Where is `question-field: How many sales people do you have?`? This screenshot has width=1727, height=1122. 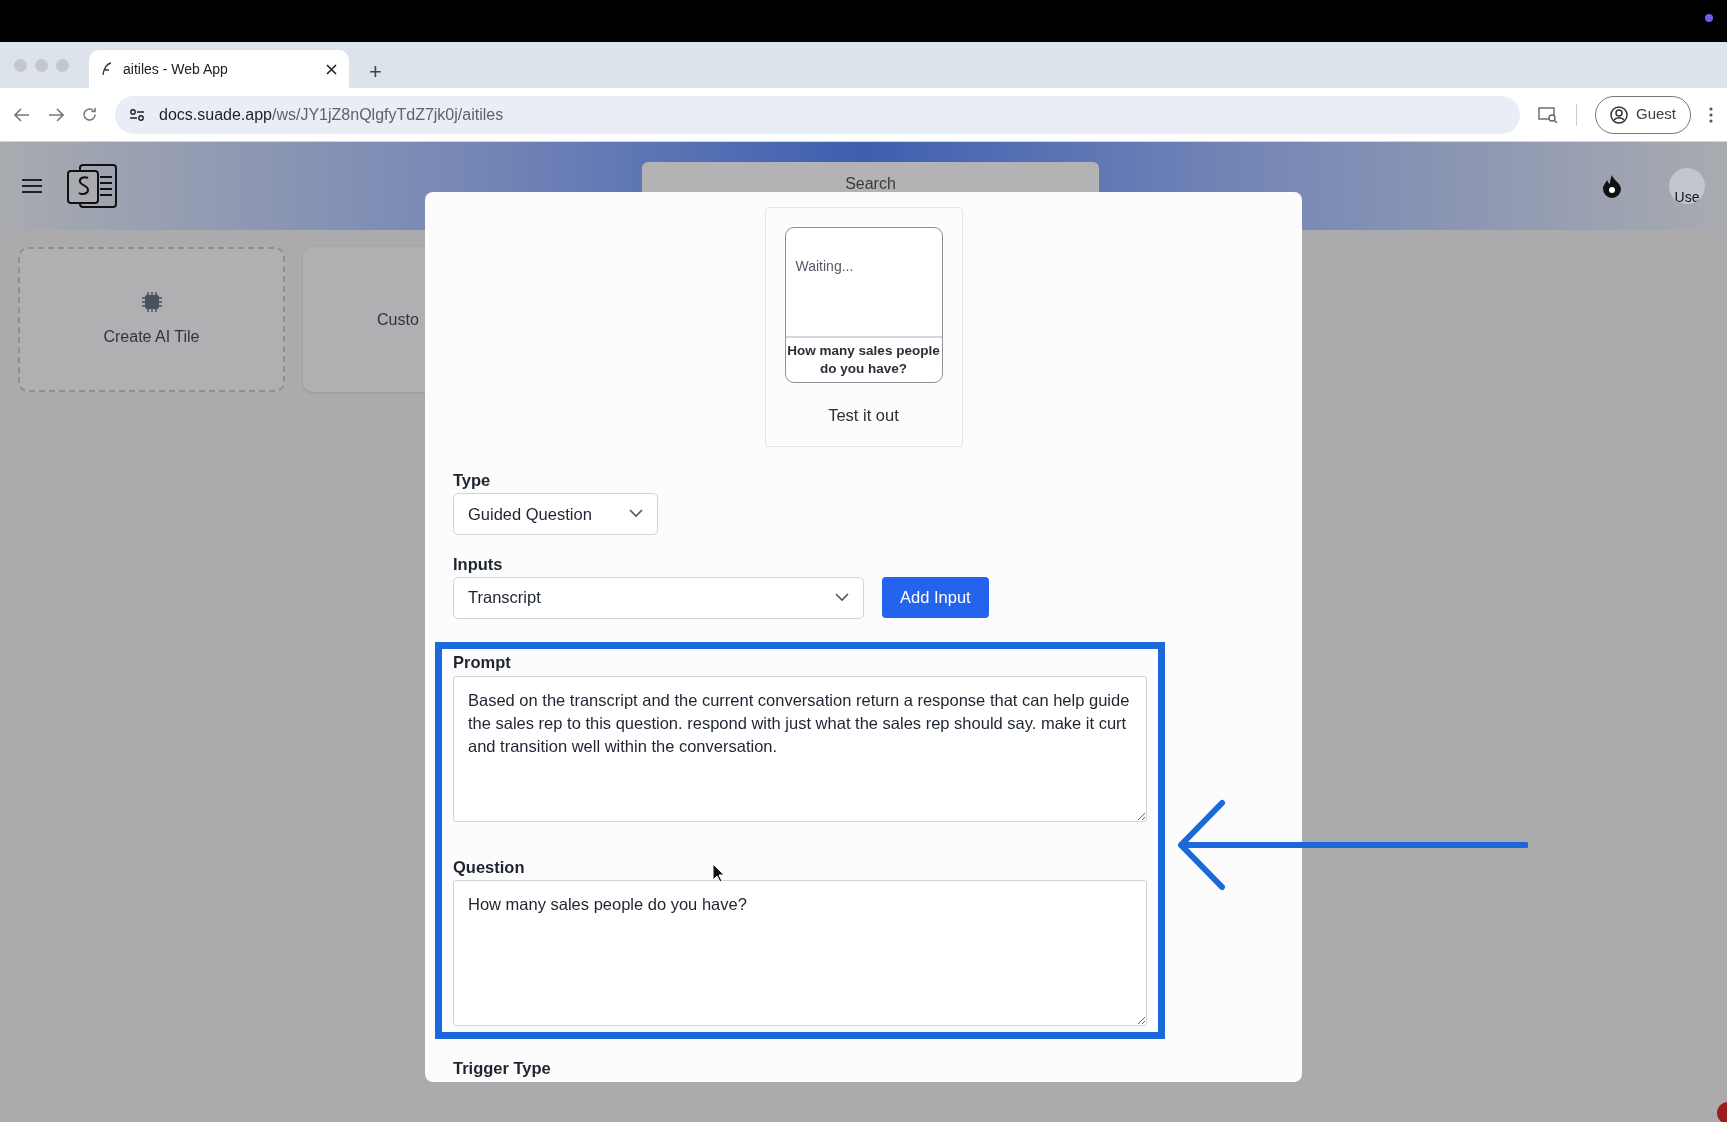 question-field: How many sales people do you have? is located at coordinates (800, 953).